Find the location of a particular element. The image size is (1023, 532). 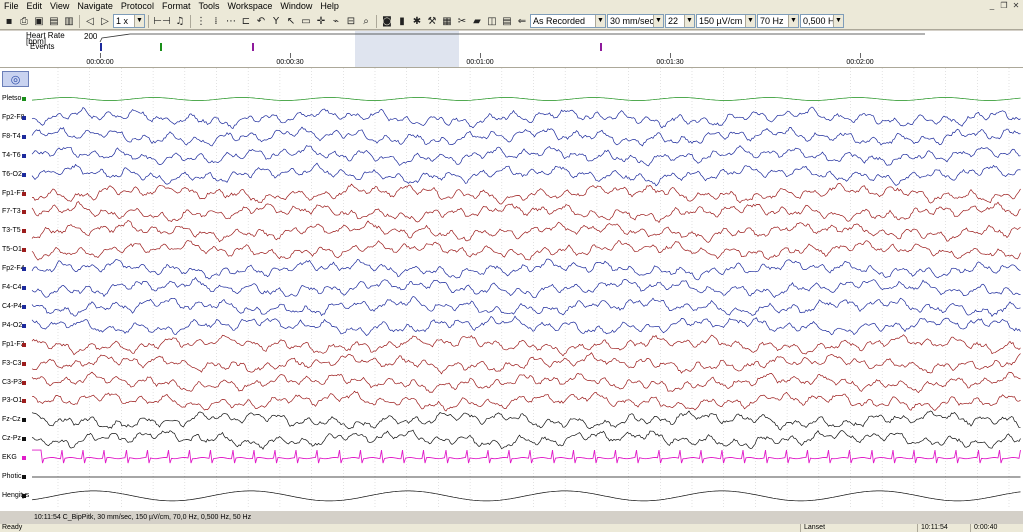

menu-workspace: Workspace is located at coordinates (249, 6).